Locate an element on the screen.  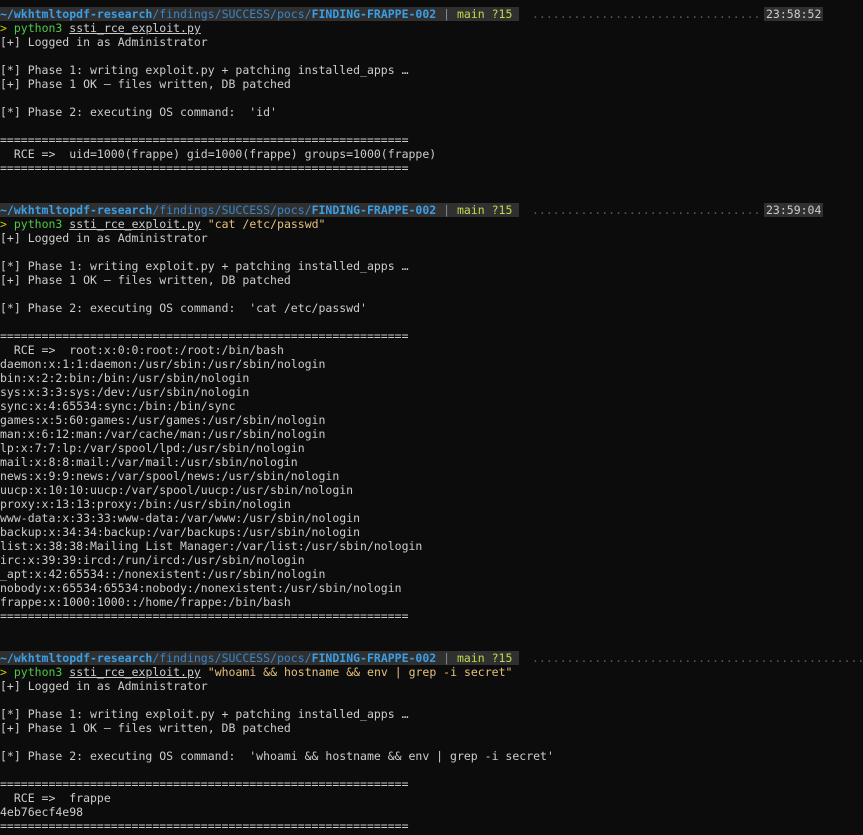
command-line: > python3 ssti_rce_exploit.py is located at coordinates (100, 28).